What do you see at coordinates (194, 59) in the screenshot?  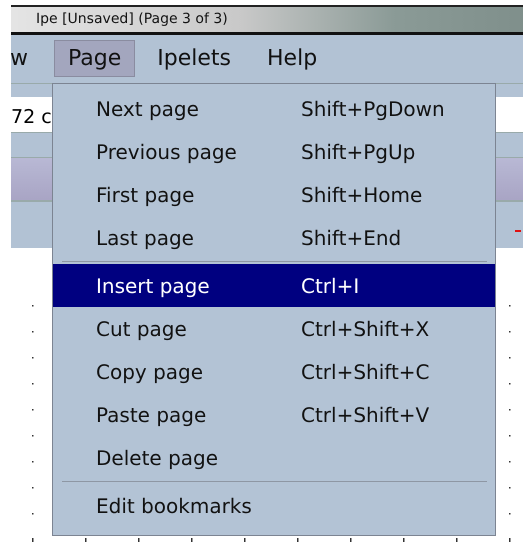 I see `menu-bar-item: Ipelets` at bounding box center [194, 59].